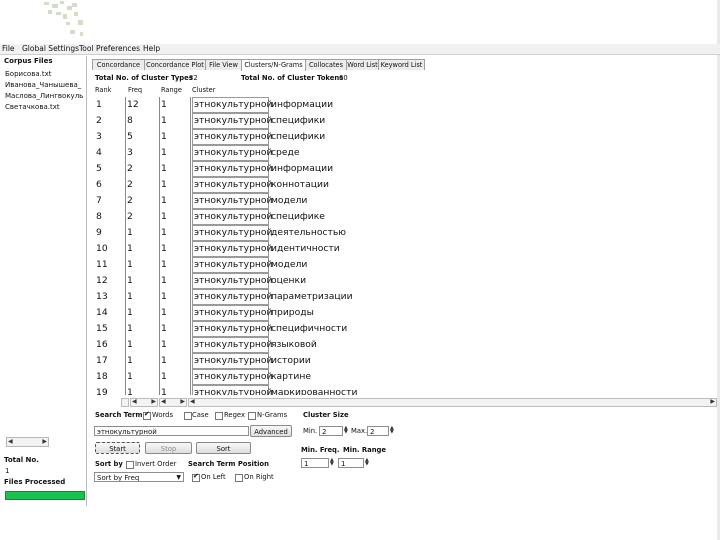 The width and height of the screenshot is (720, 540). What do you see at coordinates (404, 233) in the screenshot?
I see `table-row: 9 1 1 этнокультурной деятельностью` at bounding box center [404, 233].